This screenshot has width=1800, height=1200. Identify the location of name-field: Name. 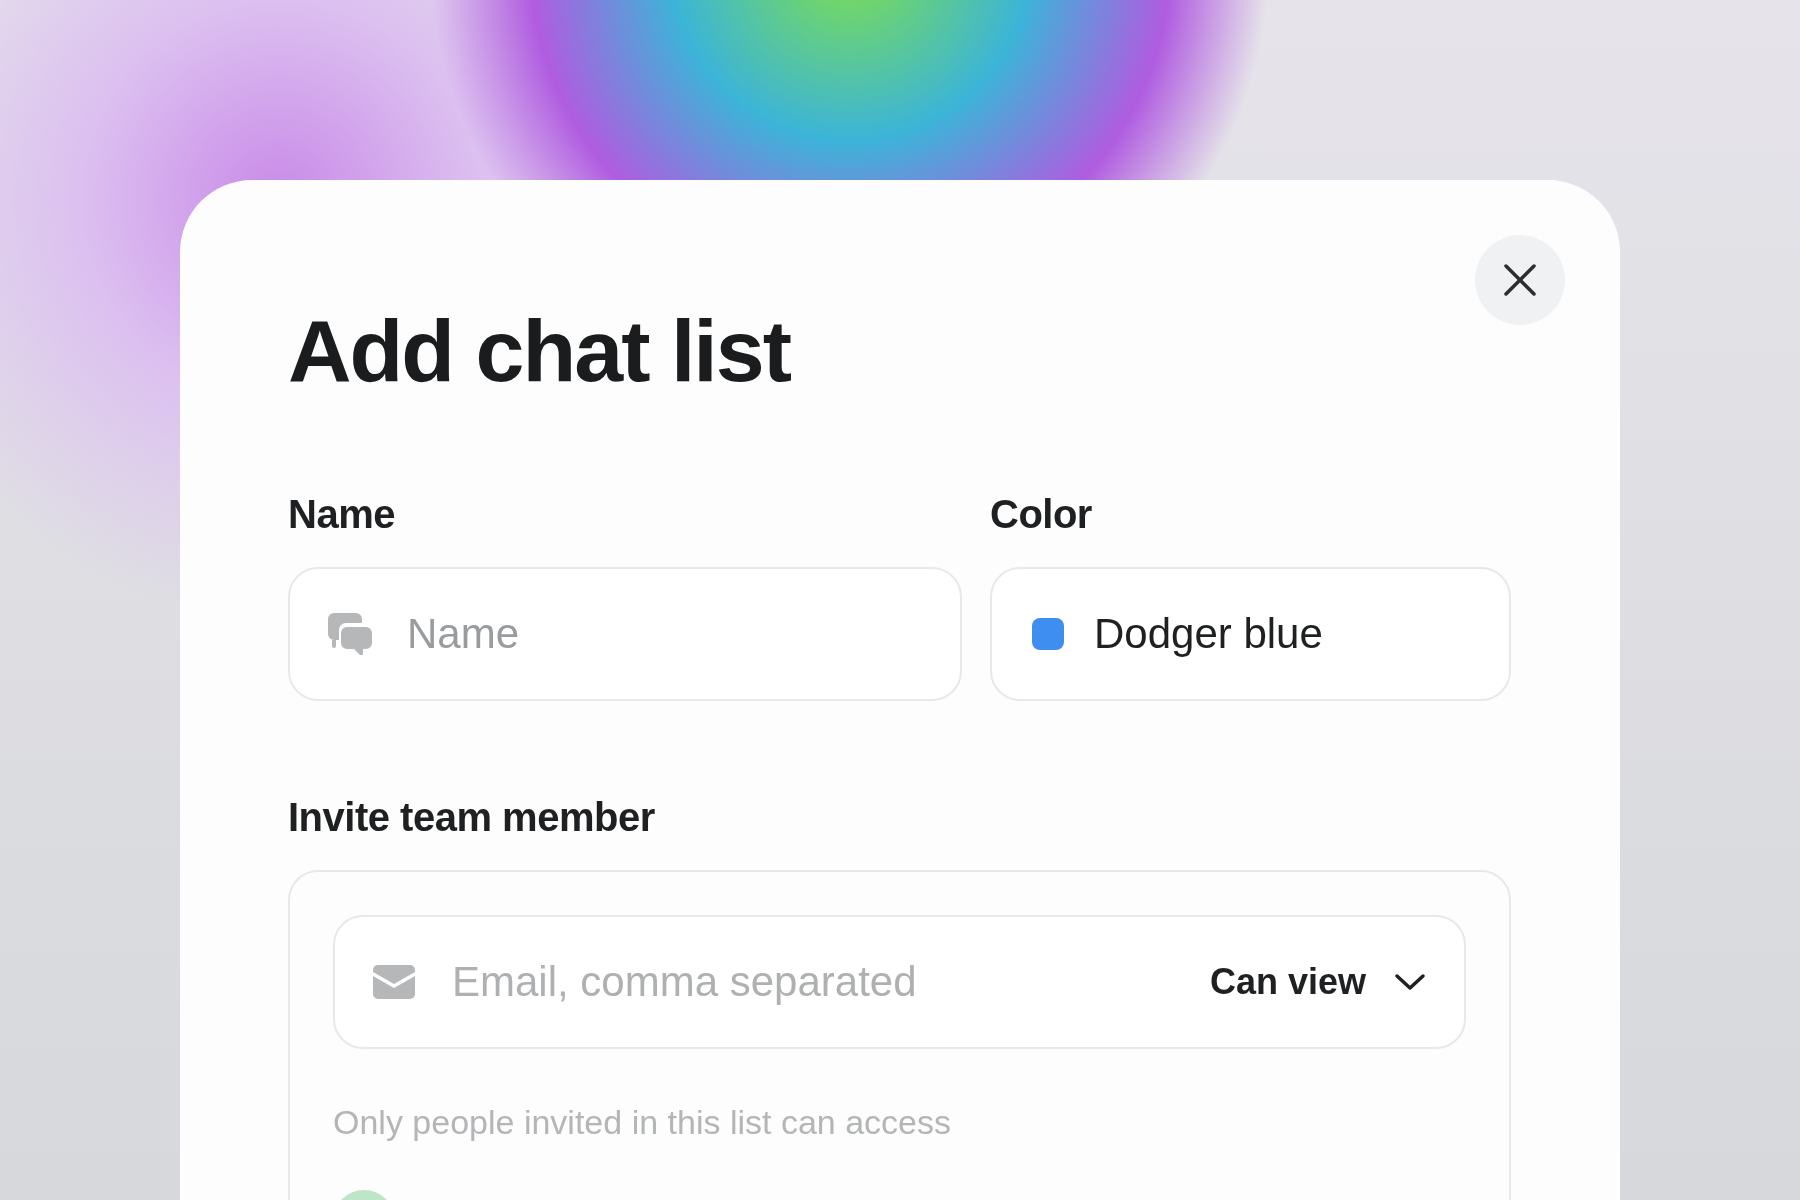
(625, 633).